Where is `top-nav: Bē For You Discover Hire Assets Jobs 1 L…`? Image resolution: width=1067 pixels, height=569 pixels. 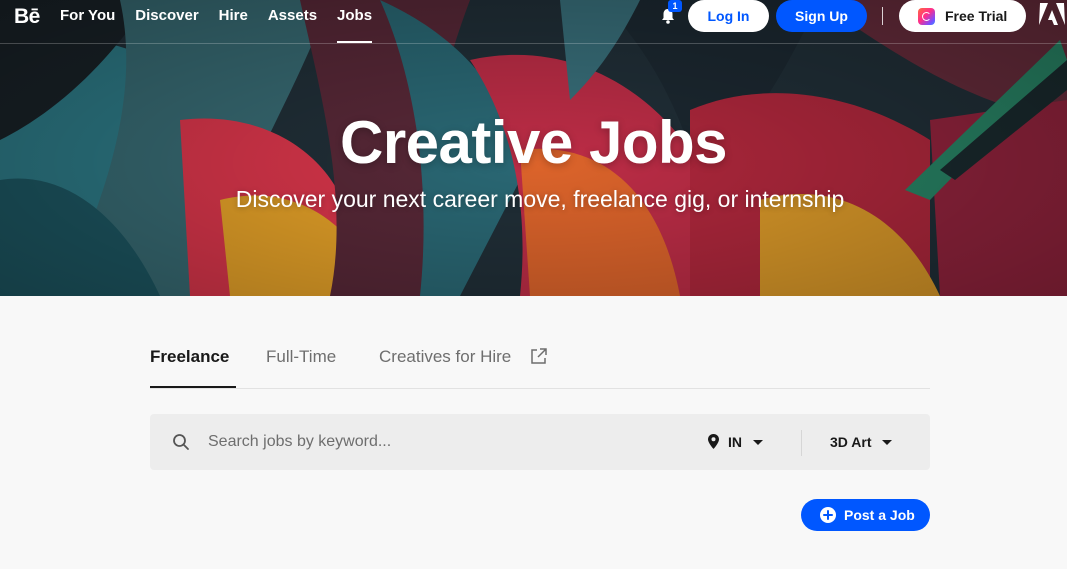
top-nav: Bē For You Discover Hire Assets Jobs 1 L… is located at coordinates (533, 22).